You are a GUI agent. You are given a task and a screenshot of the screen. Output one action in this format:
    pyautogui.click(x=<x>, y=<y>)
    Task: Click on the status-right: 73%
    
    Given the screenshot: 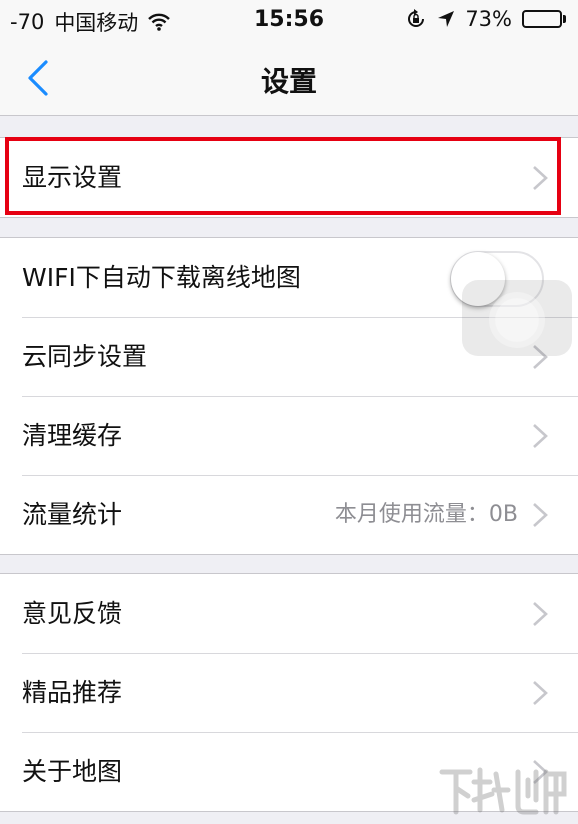 What is the action you would take?
    pyautogui.click(x=485, y=19)
    